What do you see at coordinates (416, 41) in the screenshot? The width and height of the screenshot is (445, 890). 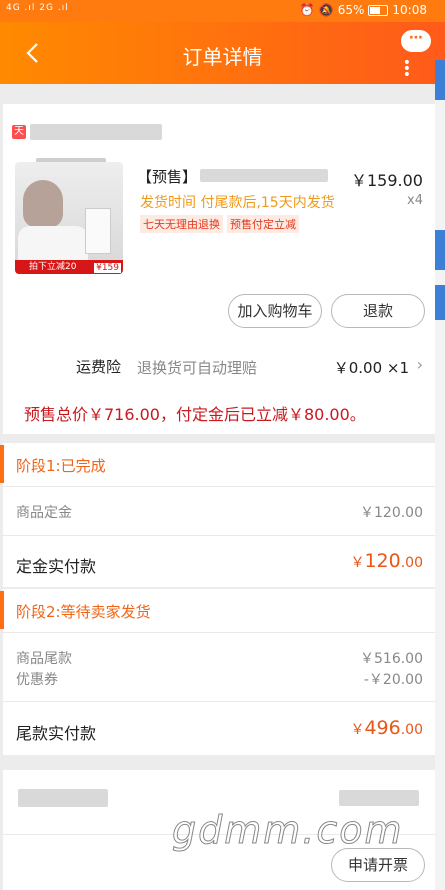 I see `message-button: ⋯` at bounding box center [416, 41].